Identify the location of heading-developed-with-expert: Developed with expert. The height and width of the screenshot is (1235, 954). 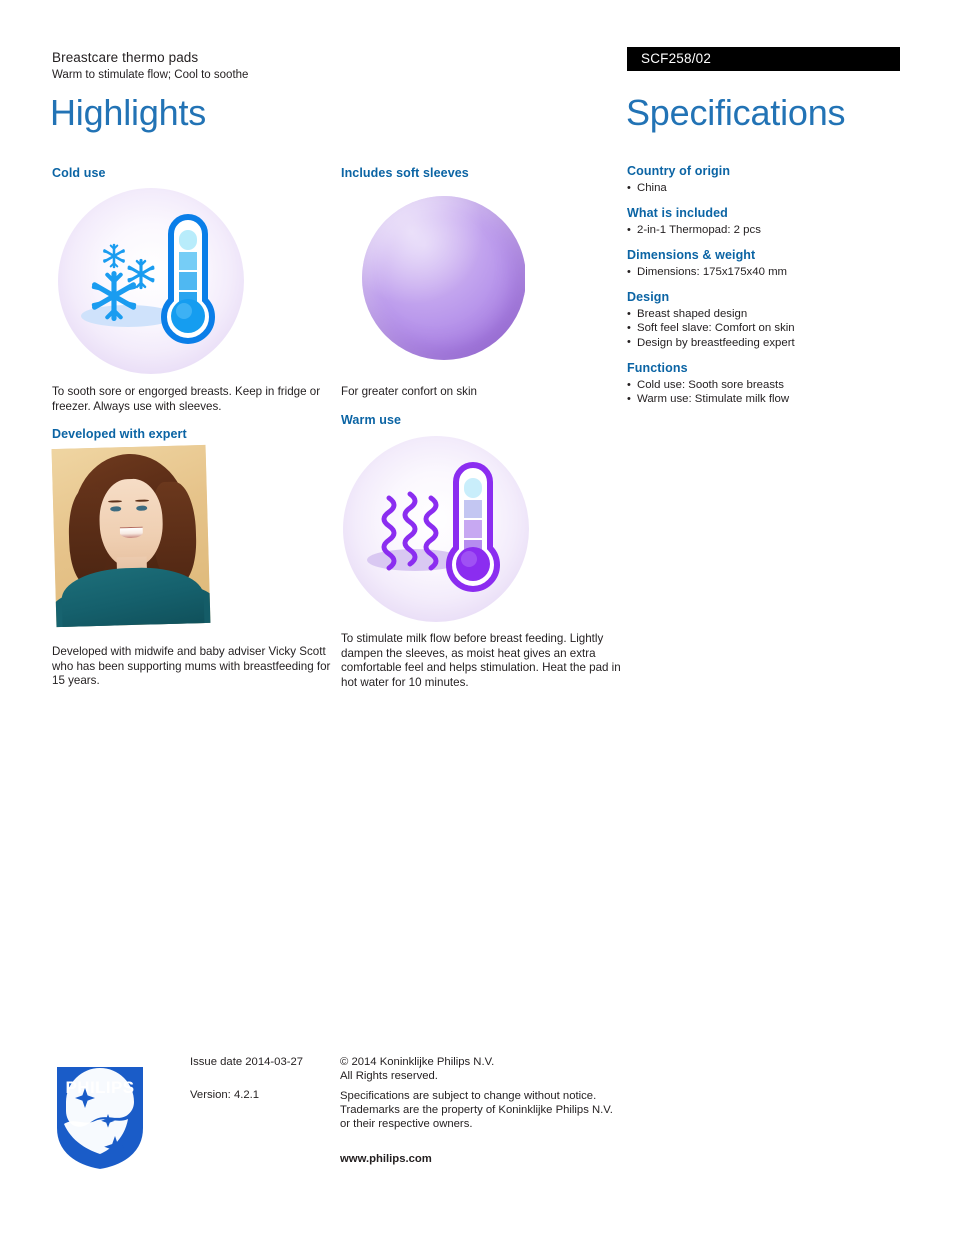
(119, 434).